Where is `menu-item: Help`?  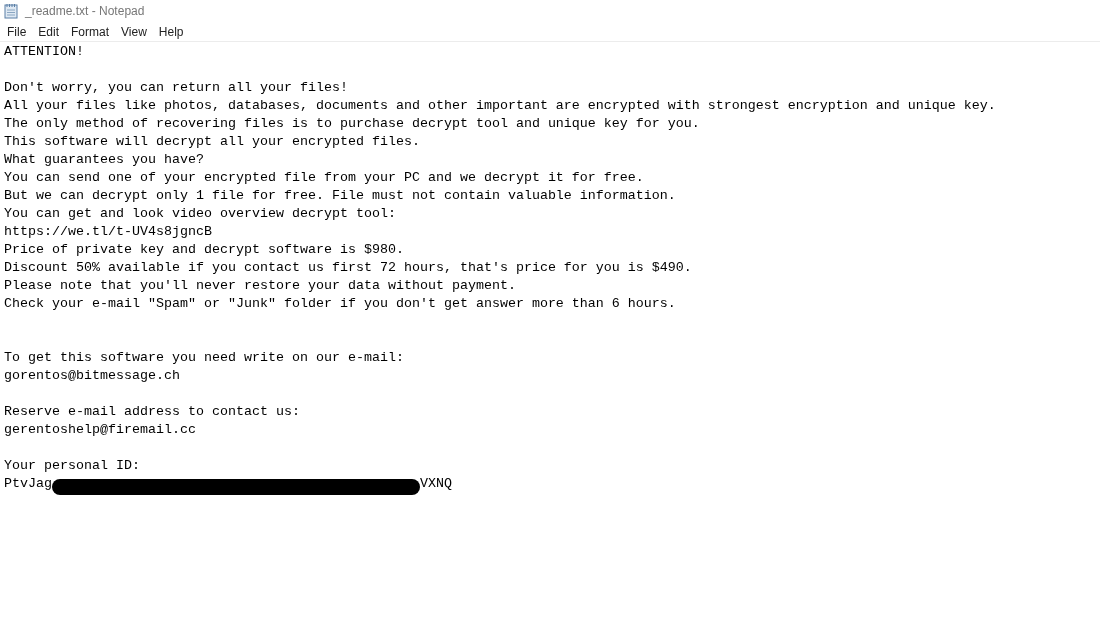
menu-item: Help is located at coordinates (171, 31).